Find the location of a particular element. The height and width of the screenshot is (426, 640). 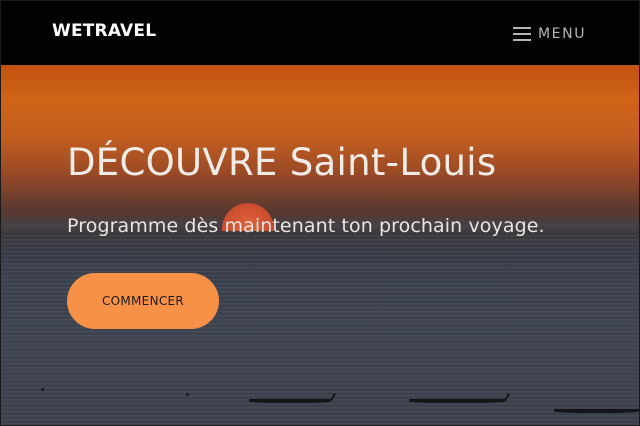

menu-label: MENU is located at coordinates (562, 34).